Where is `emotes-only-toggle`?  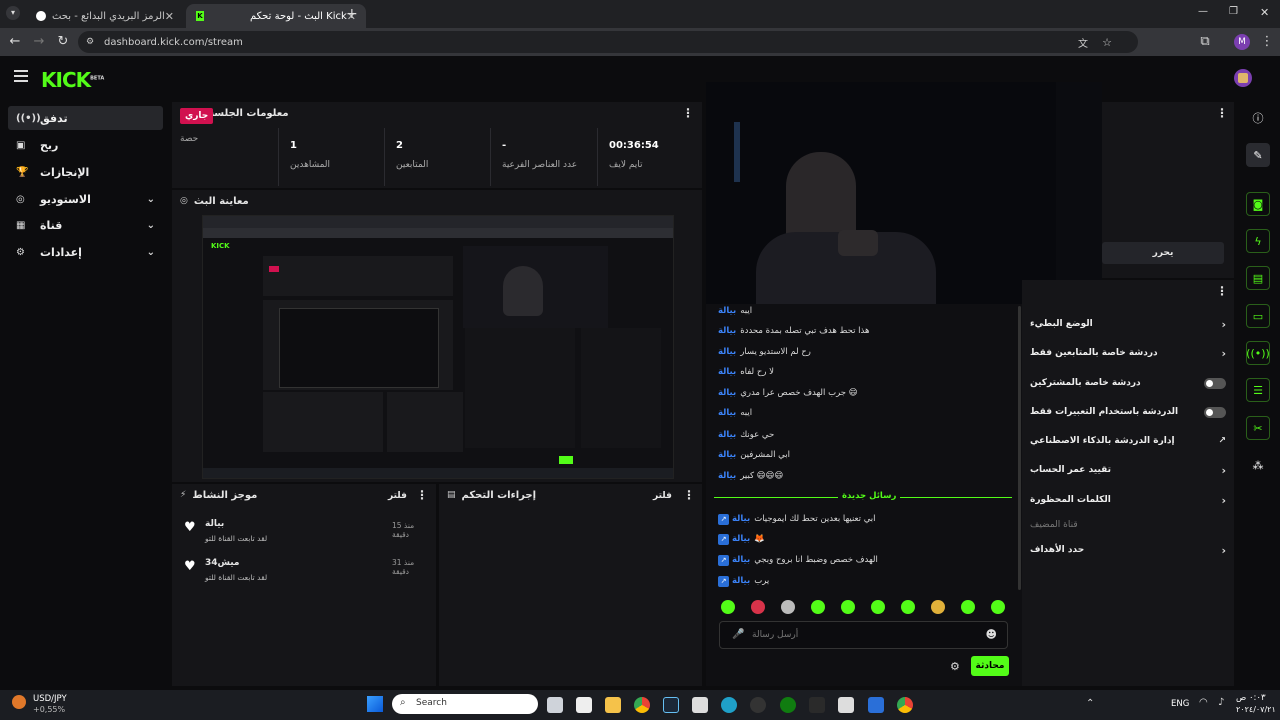
emotes-only-toggle is located at coordinates (1215, 412).